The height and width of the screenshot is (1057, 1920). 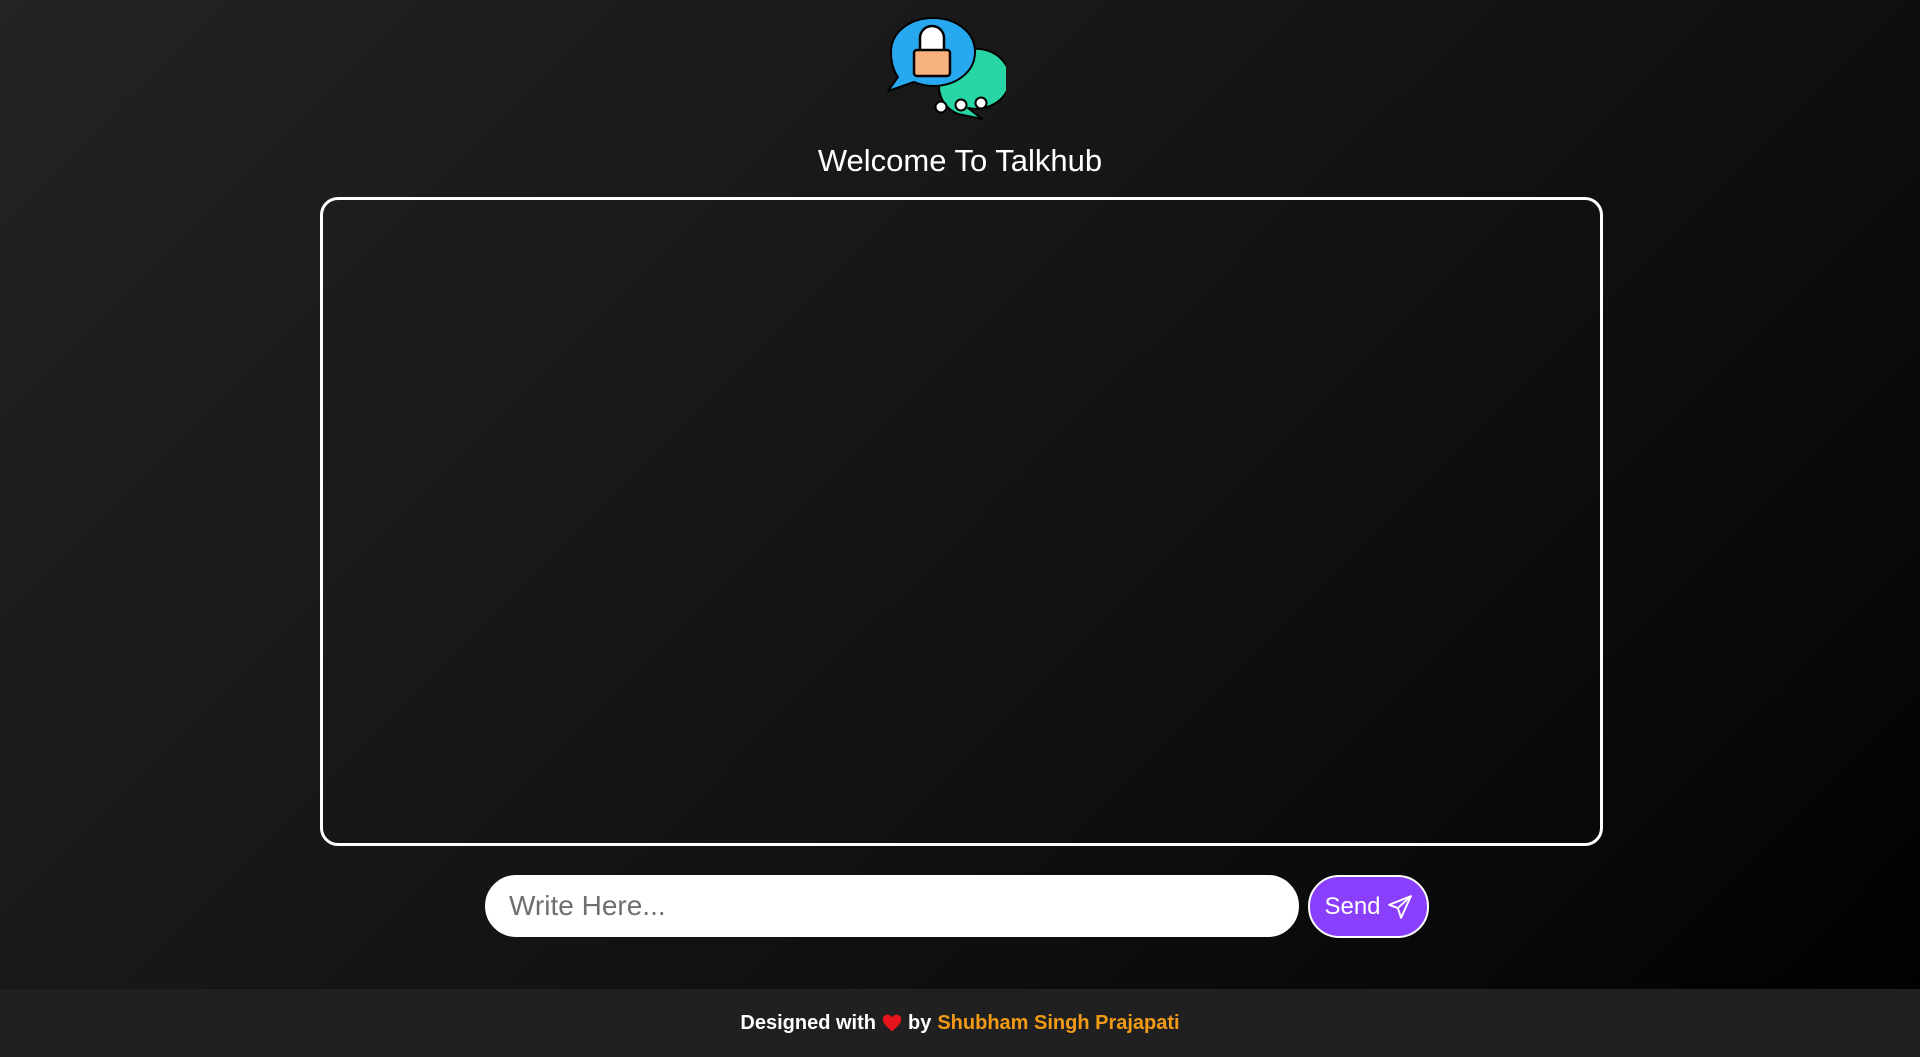 What do you see at coordinates (892, 906) in the screenshot?
I see `message-input` at bounding box center [892, 906].